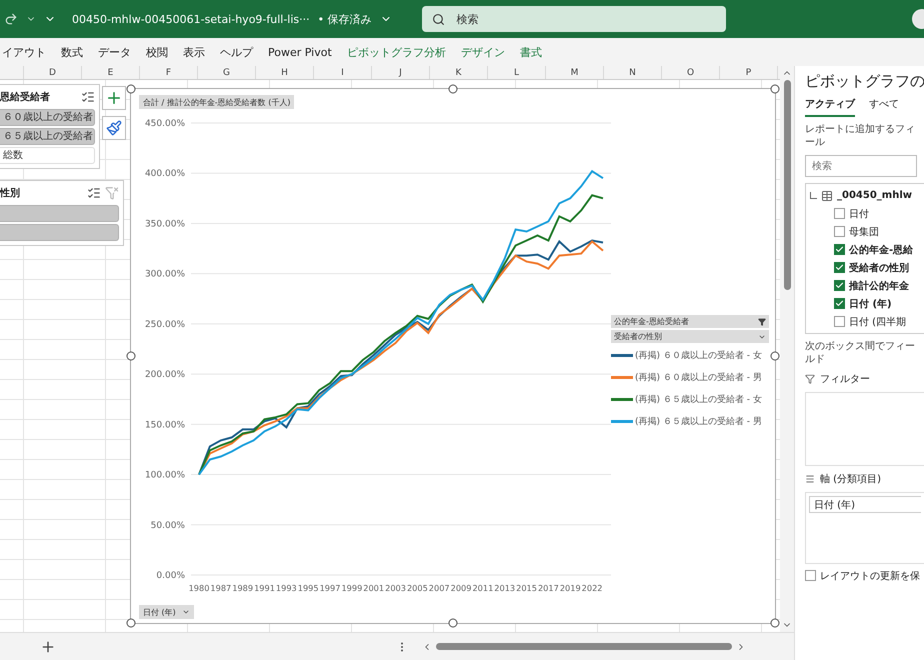 This screenshot has width=924, height=660. Describe the element at coordinates (401, 72) in the screenshot. I see `column-header: J` at that location.